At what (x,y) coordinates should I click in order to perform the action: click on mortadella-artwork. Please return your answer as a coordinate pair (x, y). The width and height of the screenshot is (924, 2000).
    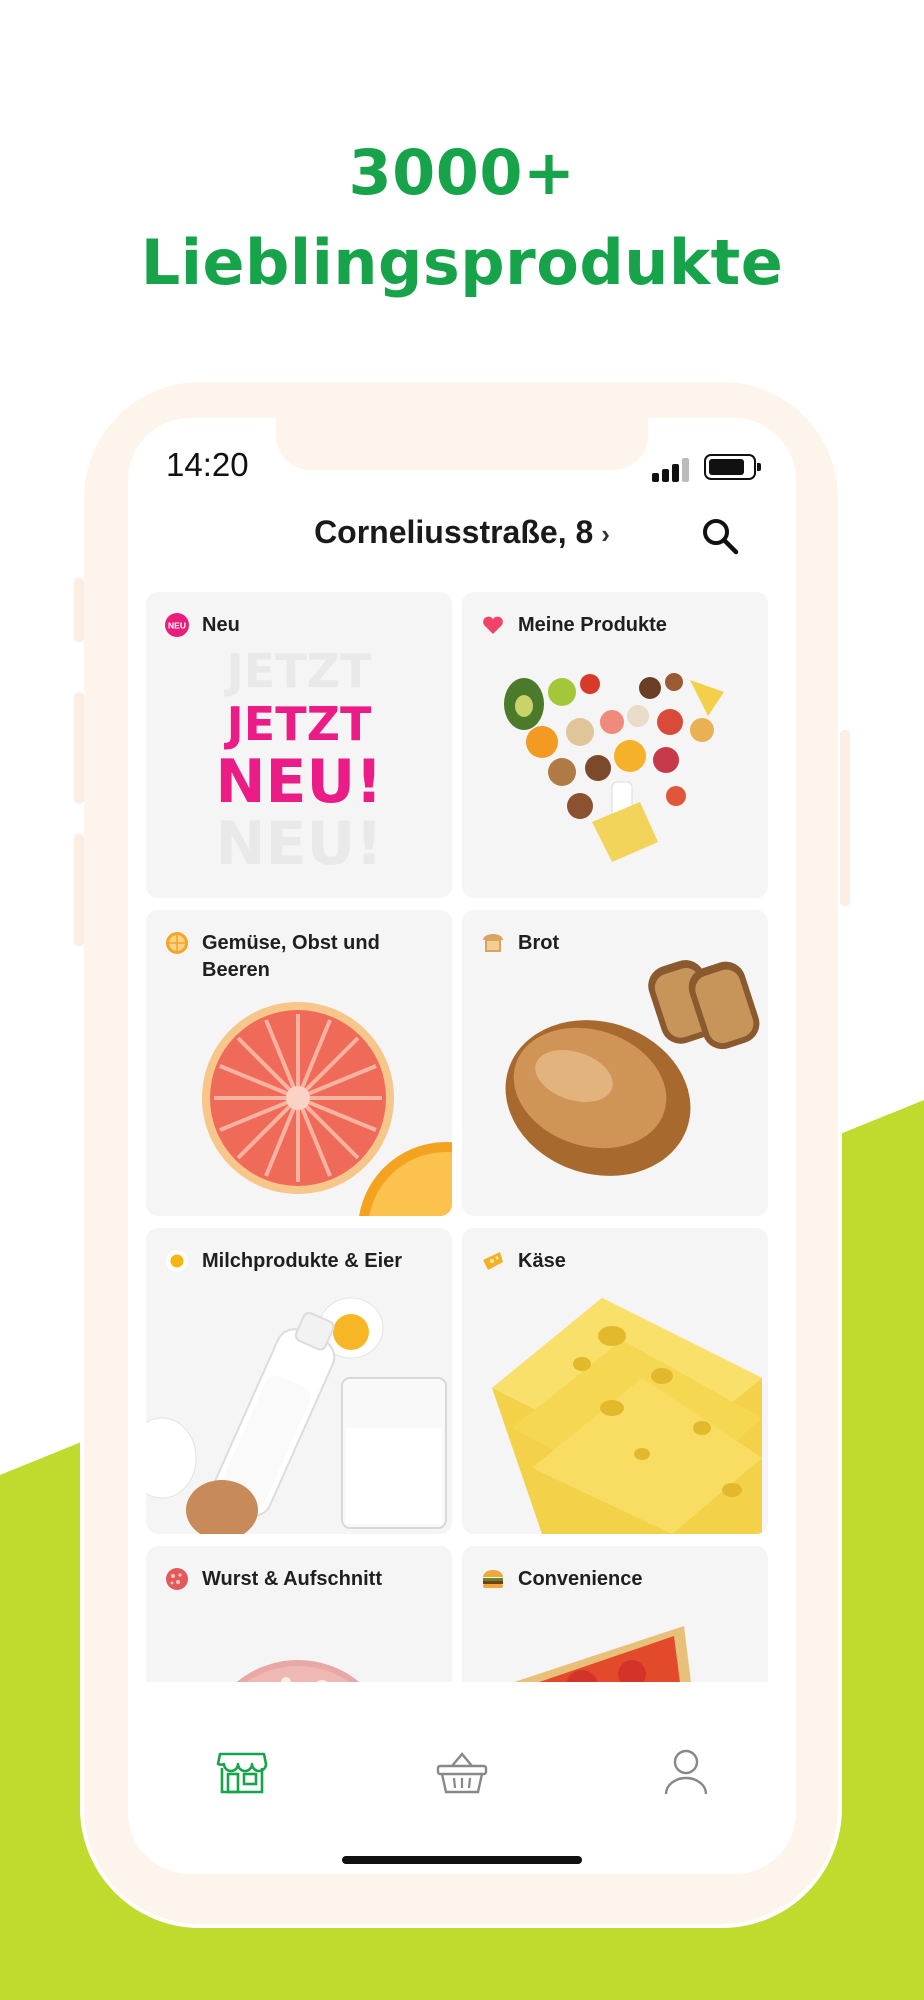
    Looking at the image, I should click on (298, 1671).